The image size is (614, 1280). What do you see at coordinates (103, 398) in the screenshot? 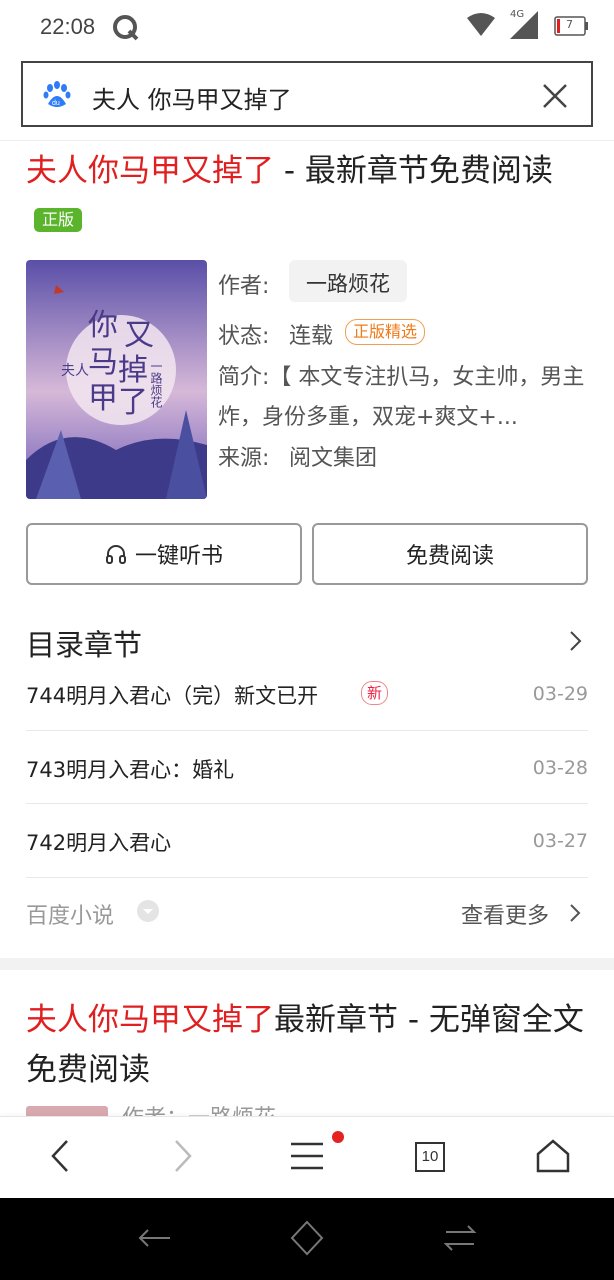
I see `cover-title-char: 甲` at bounding box center [103, 398].